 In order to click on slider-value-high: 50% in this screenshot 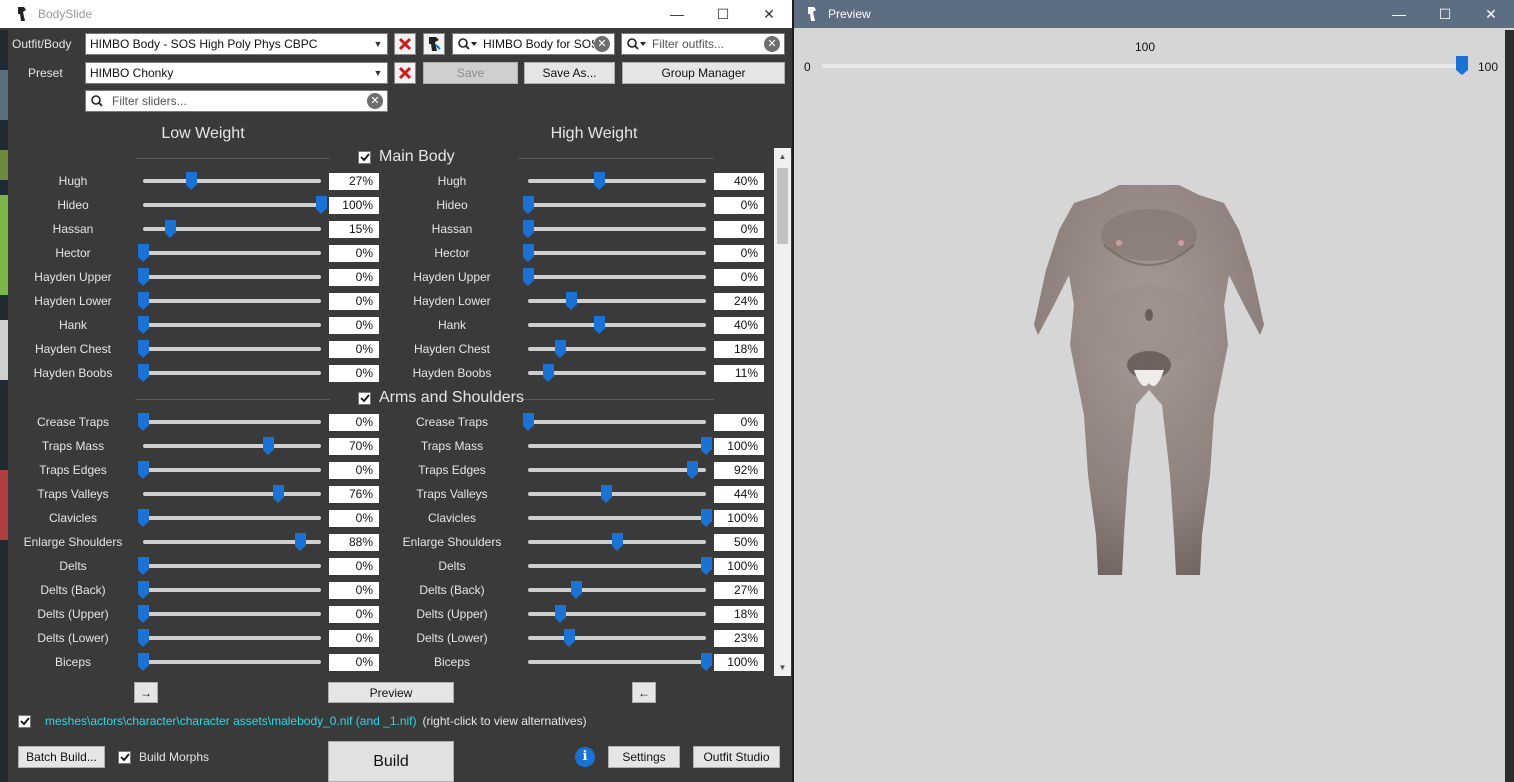, I will do `click(739, 542)`.